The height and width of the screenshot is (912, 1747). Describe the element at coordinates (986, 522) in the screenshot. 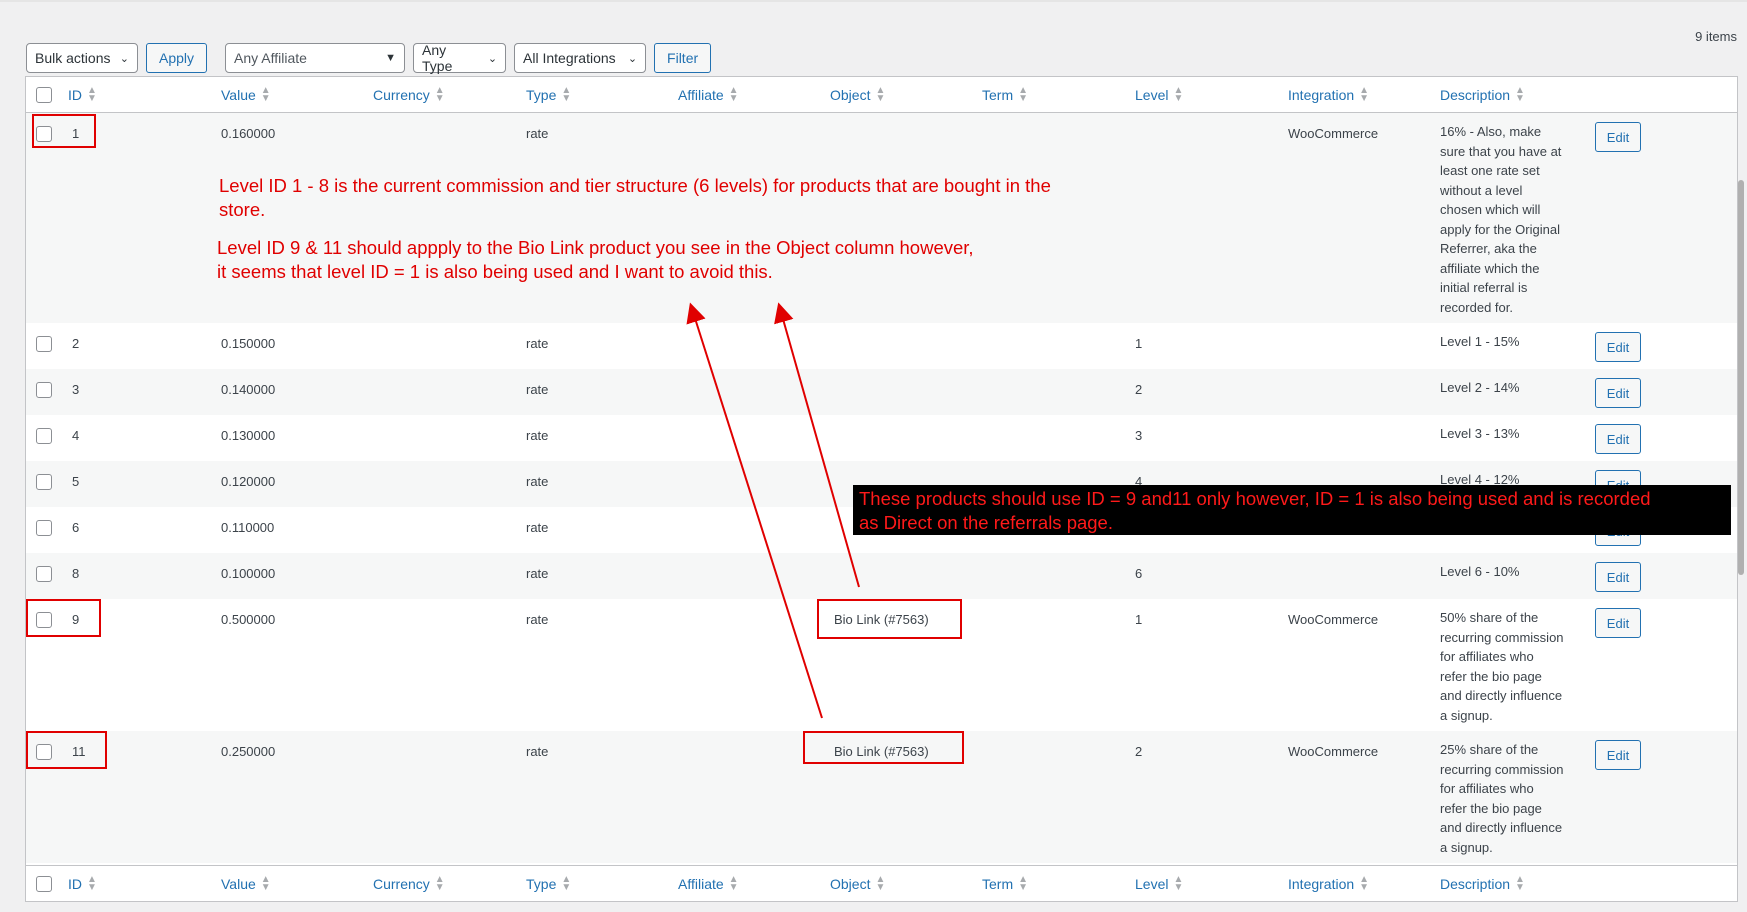

I see `annotation-box-line2: as Direct on the referrals page.` at that location.